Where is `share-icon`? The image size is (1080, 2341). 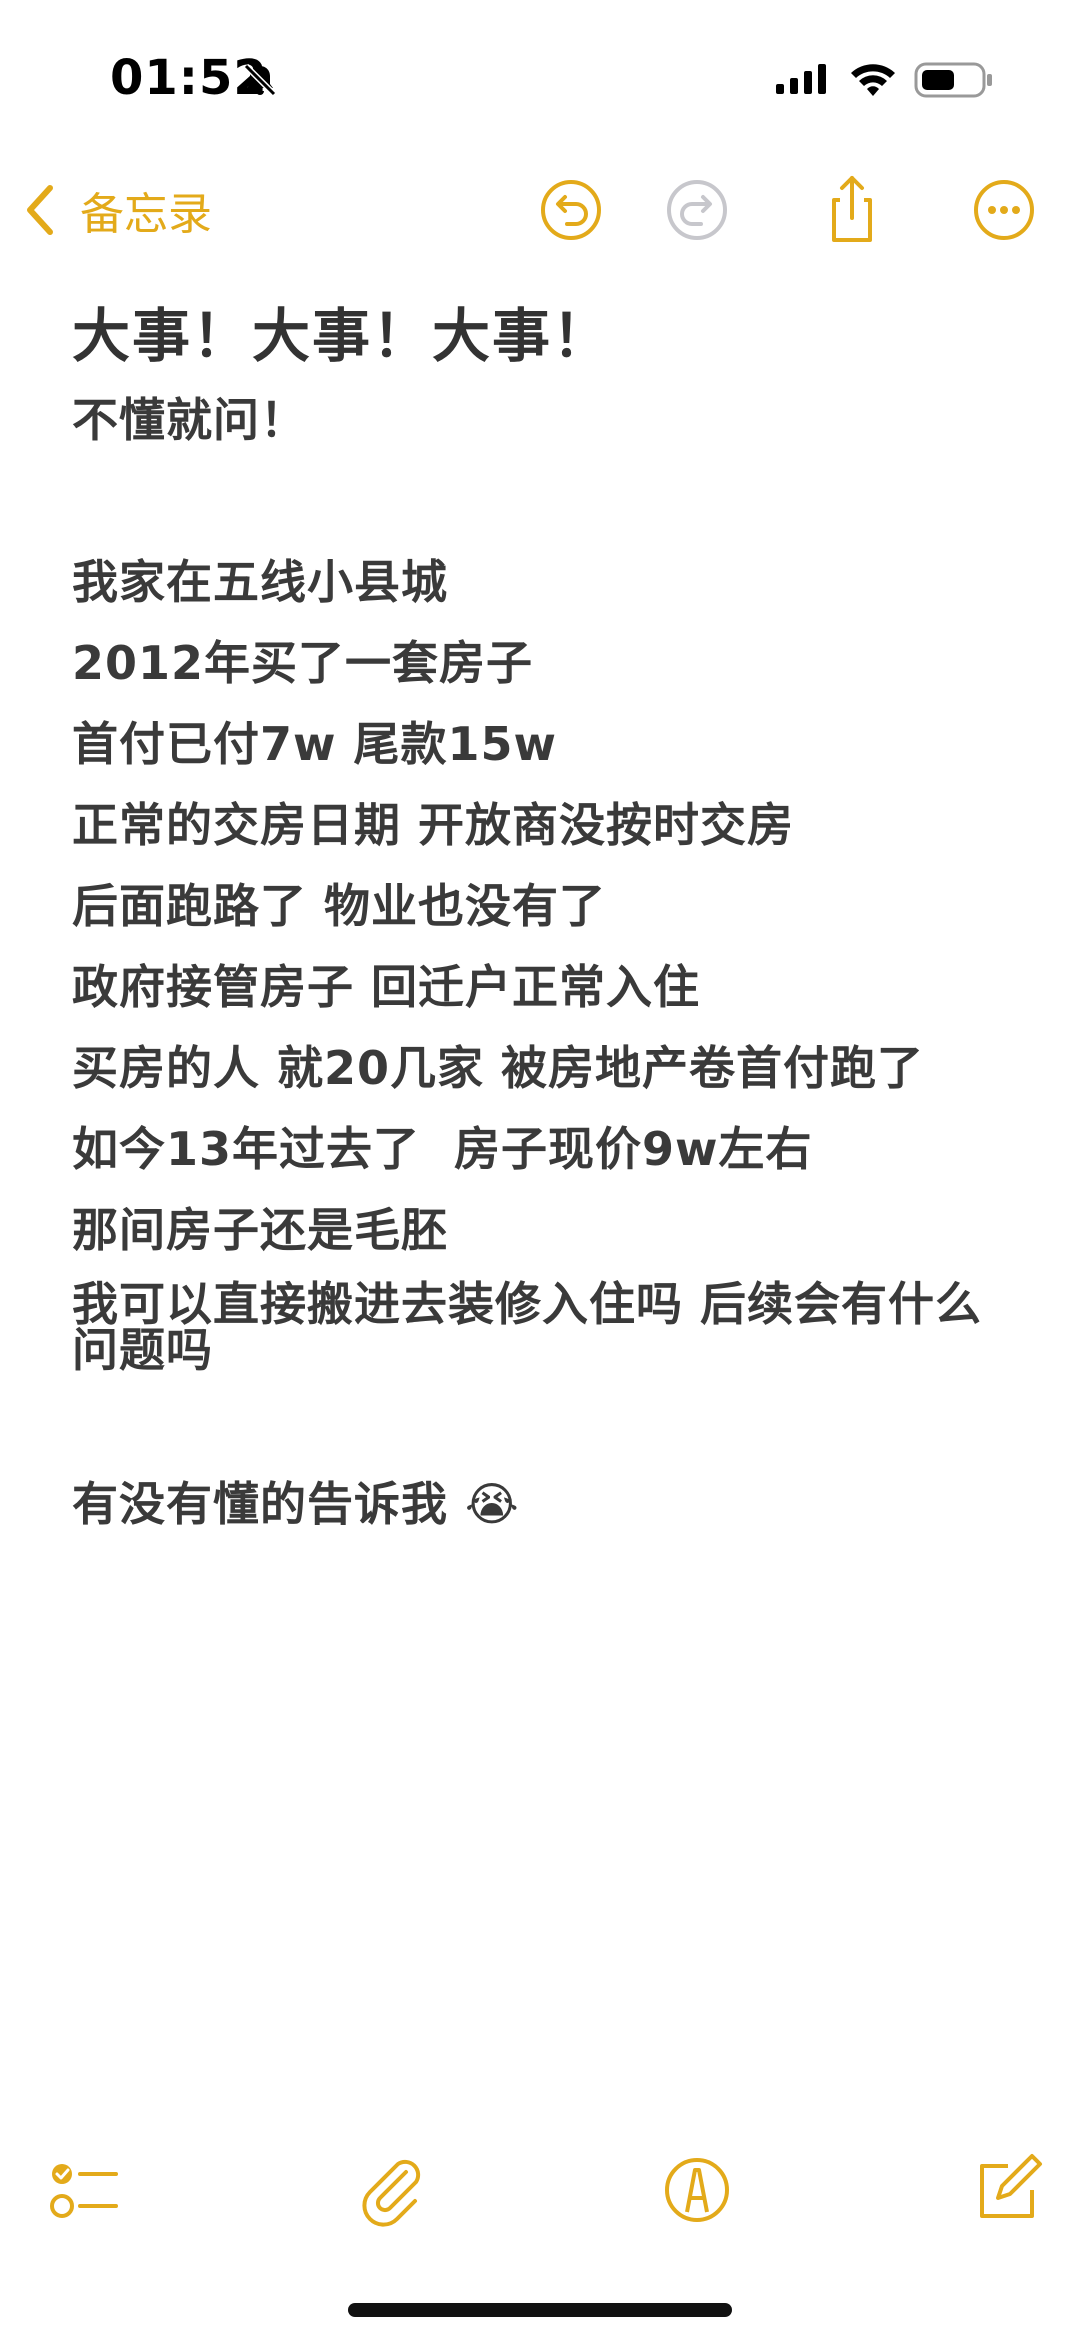
share-icon is located at coordinates (852, 210).